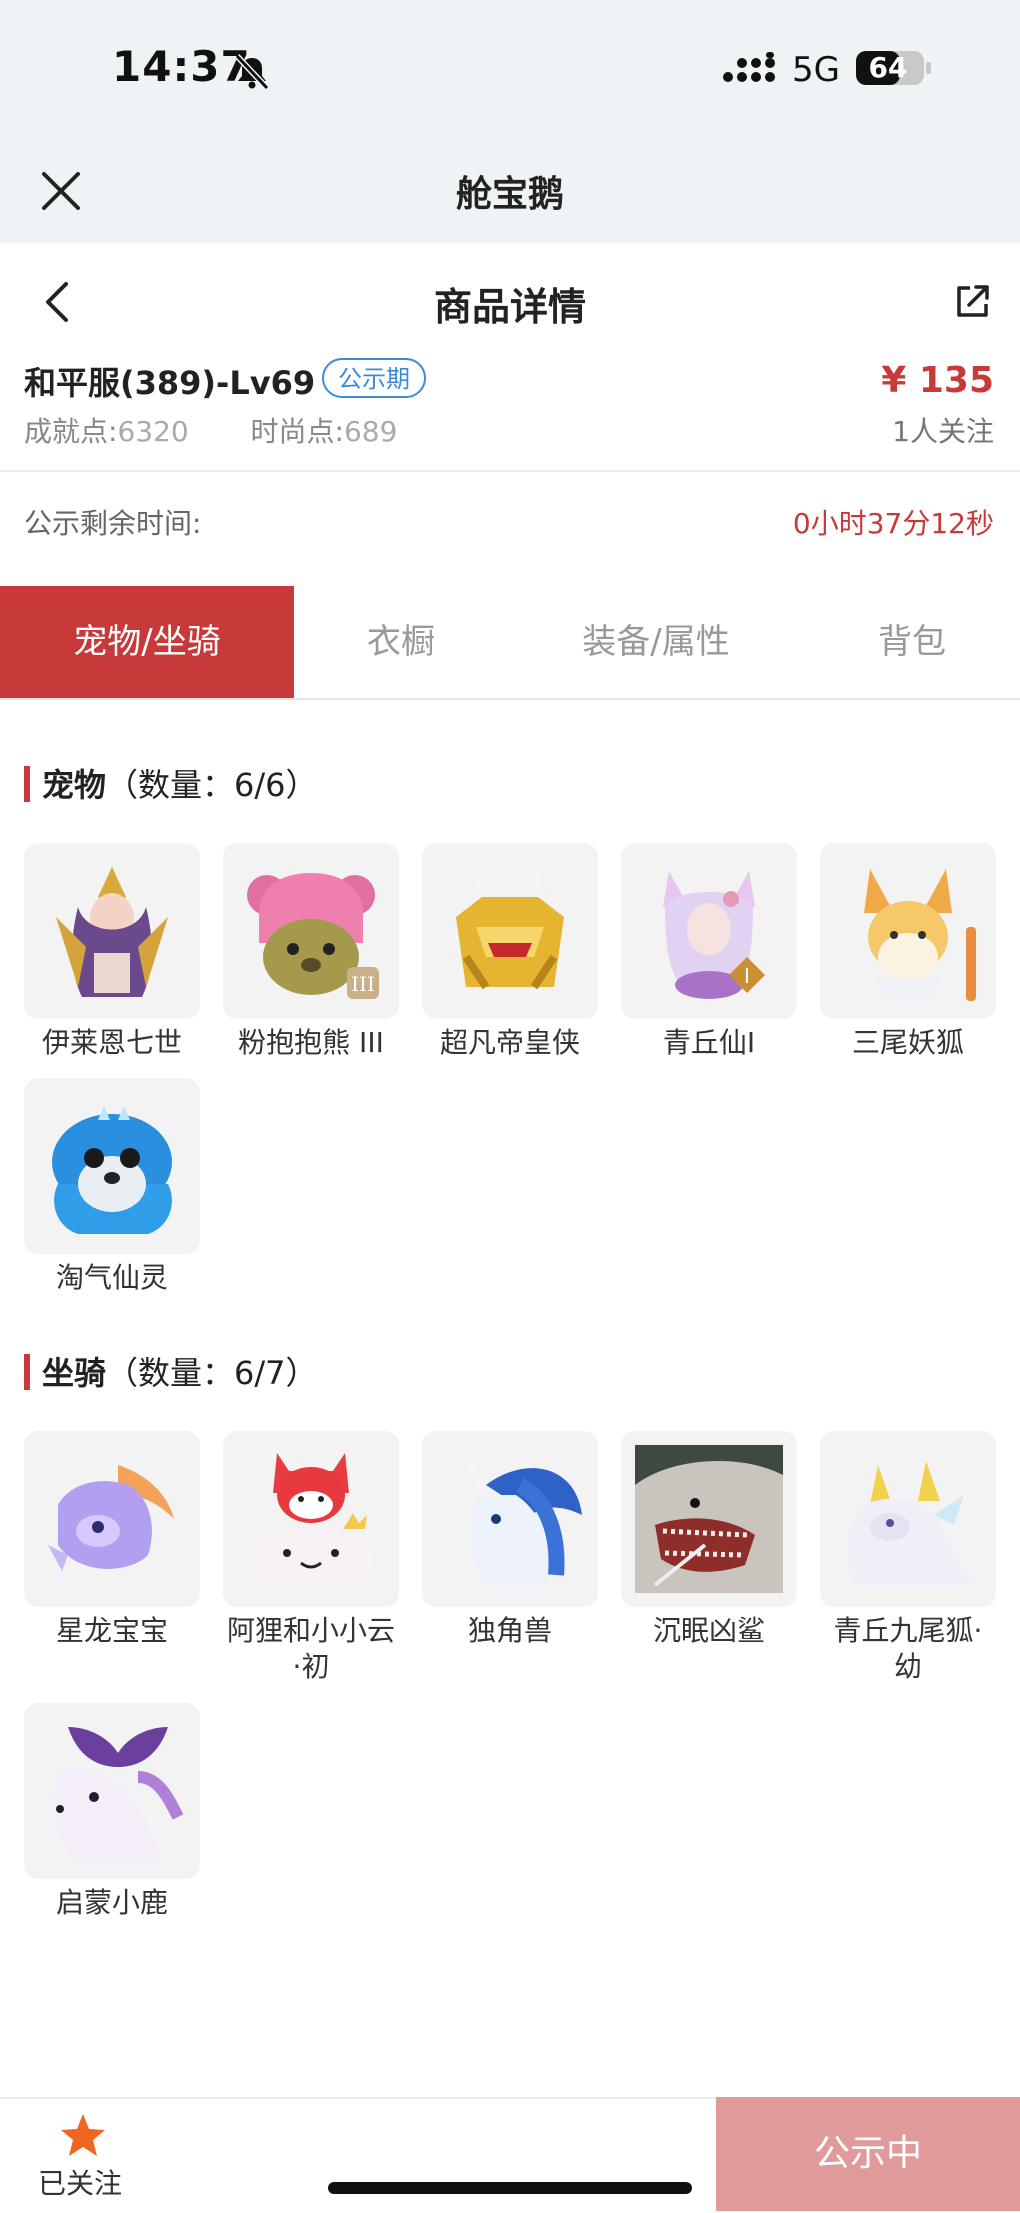 This screenshot has width=1020, height=2213. I want to click on pet-item: 三尾妖狐, so click(908, 952).